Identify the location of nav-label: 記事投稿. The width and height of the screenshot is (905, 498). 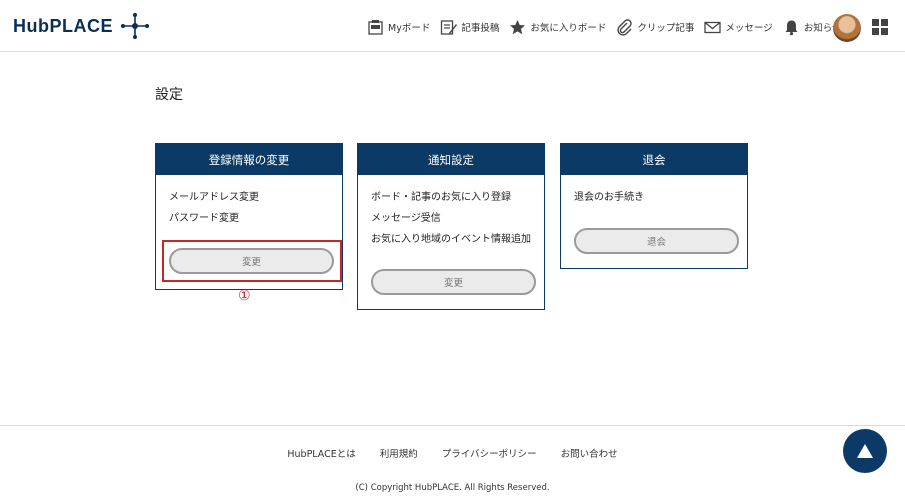
(480, 28).